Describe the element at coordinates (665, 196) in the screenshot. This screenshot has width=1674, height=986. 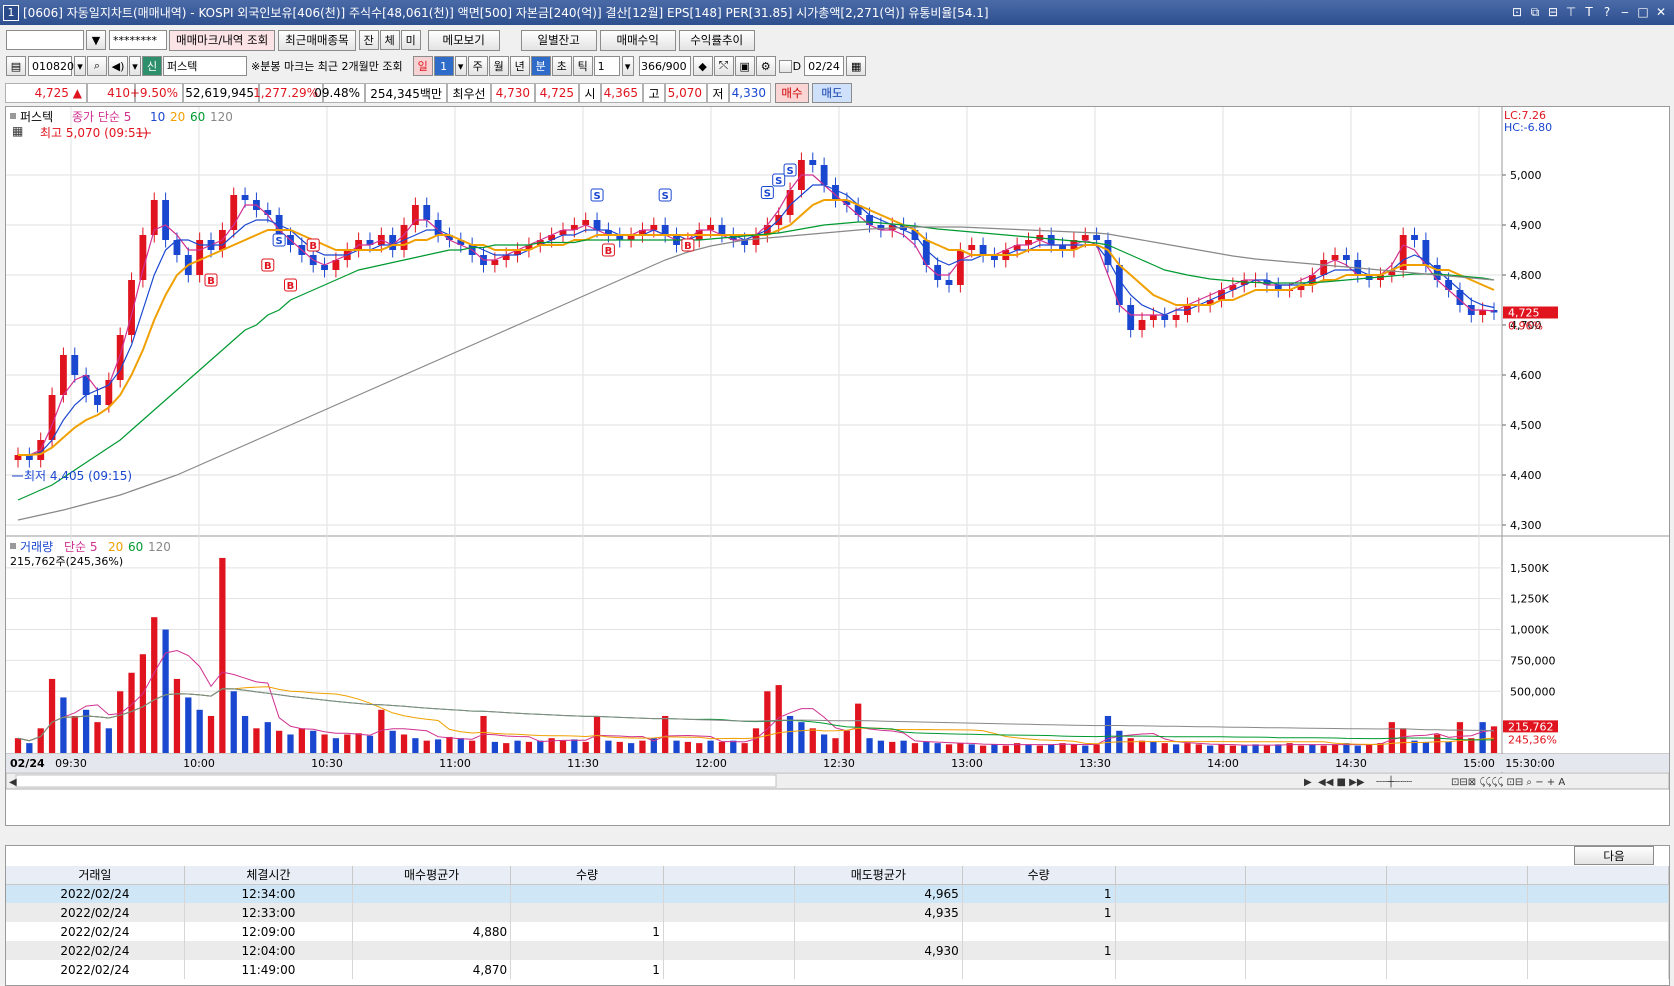
I see `trade-mark-label: S` at that location.